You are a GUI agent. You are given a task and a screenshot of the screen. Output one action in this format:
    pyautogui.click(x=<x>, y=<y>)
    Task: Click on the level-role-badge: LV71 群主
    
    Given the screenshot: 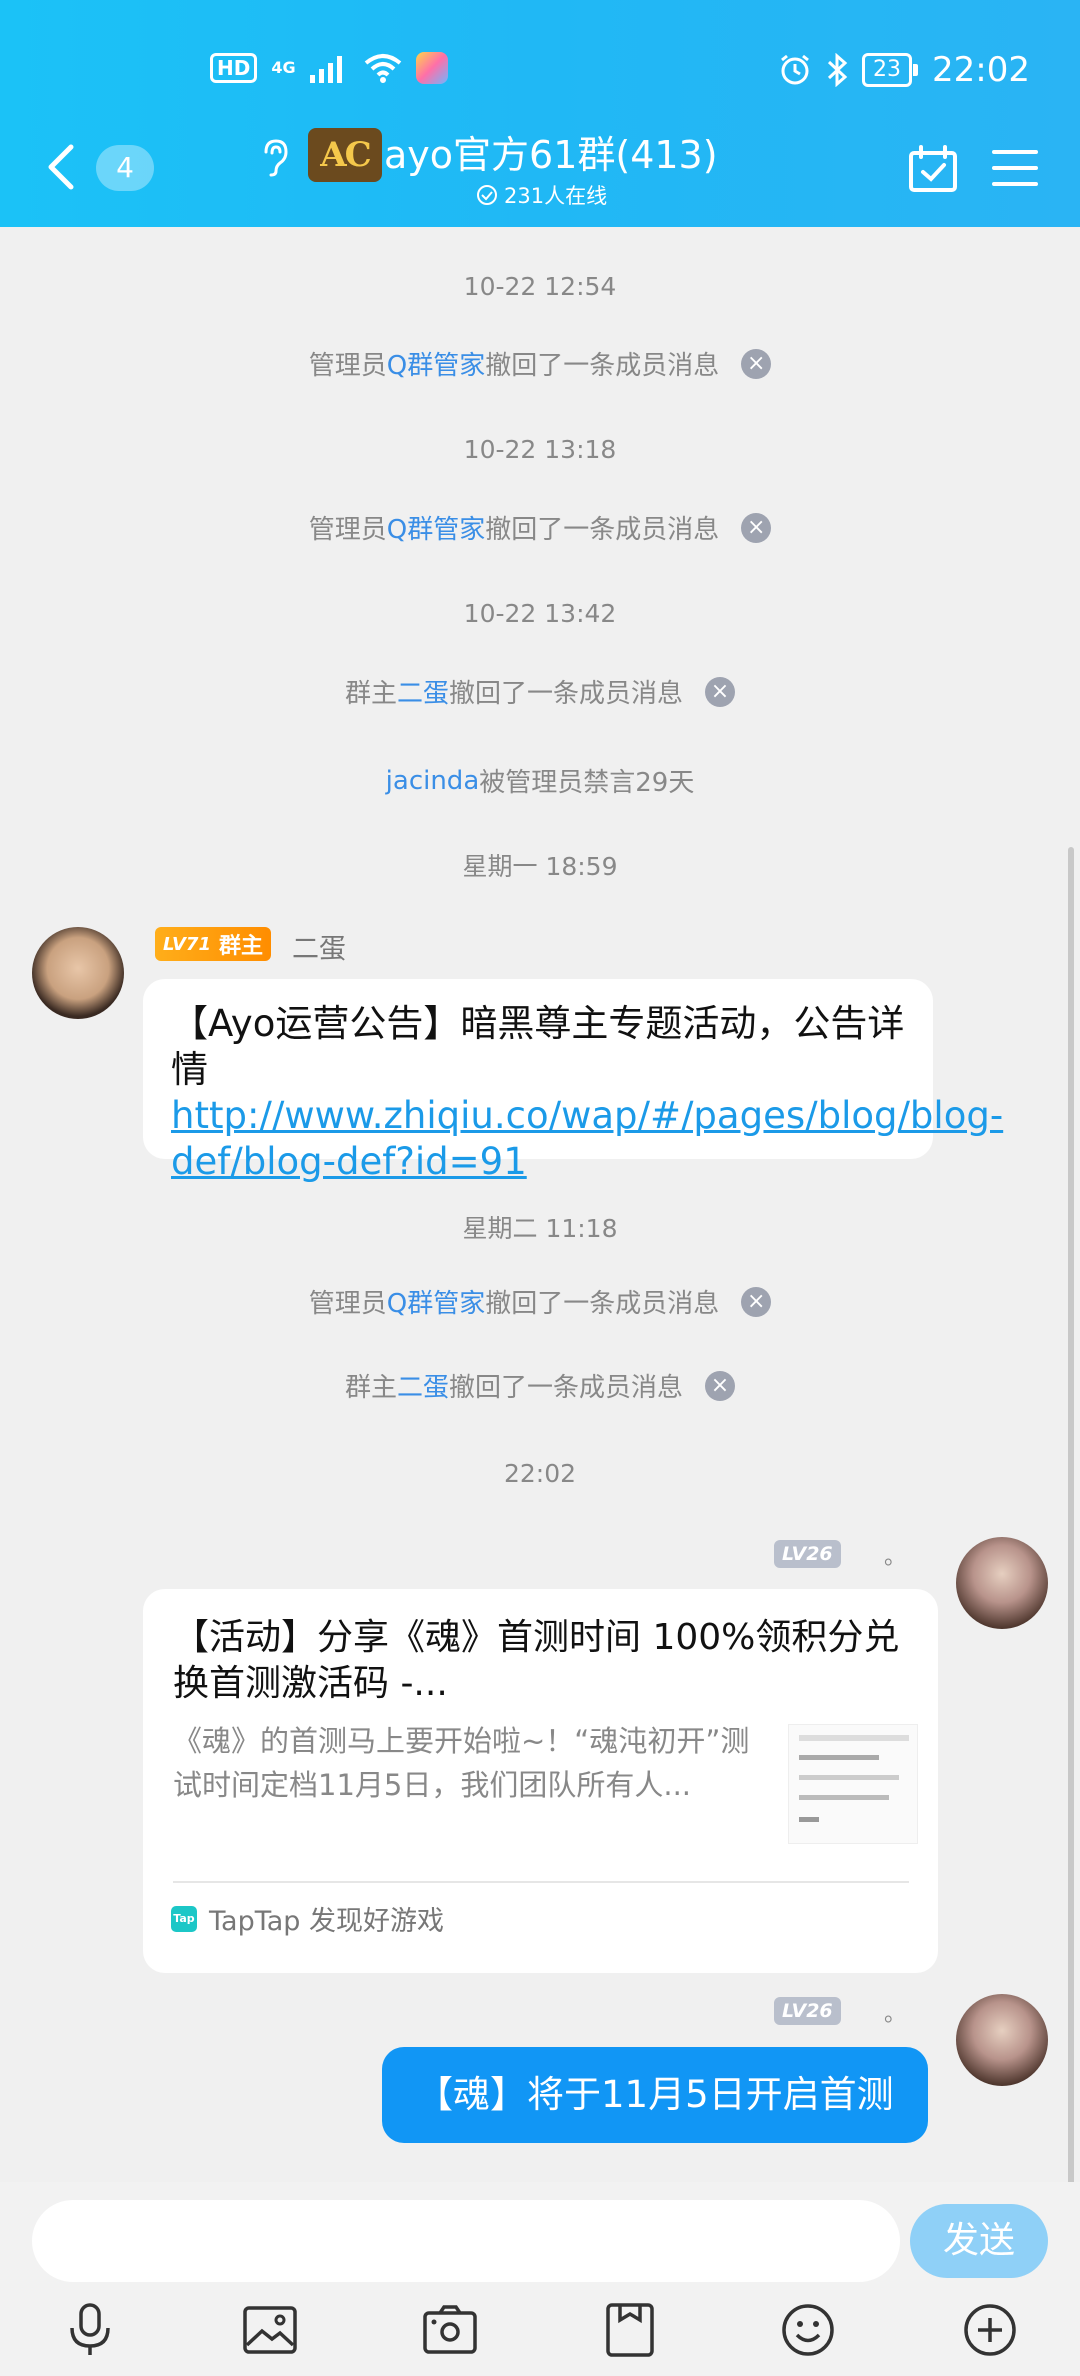 What is the action you would take?
    pyautogui.click(x=213, y=944)
    